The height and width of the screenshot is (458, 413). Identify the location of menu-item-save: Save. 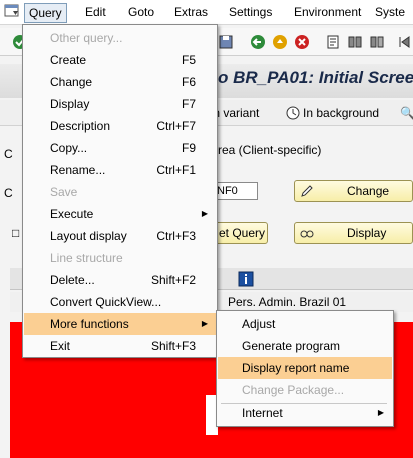
(64, 192).